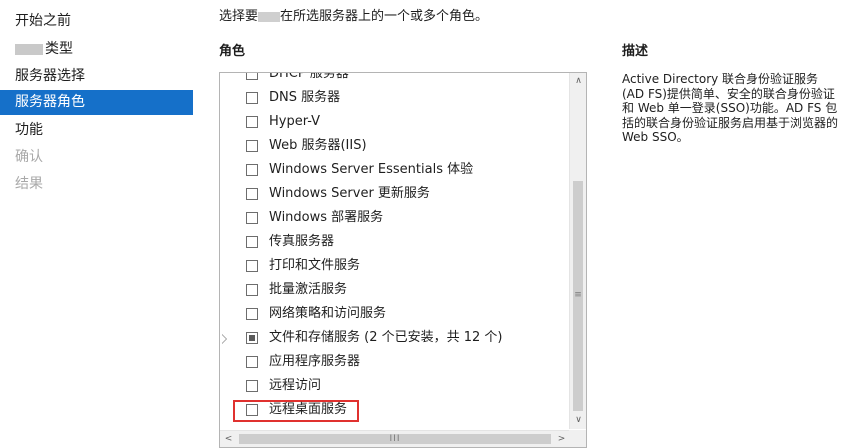 Image resolution: width=846 pixels, height=448 pixels. What do you see at coordinates (395, 387) in the screenshot?
I see `role-item: 远程访问` at bounding box center [395, 387].